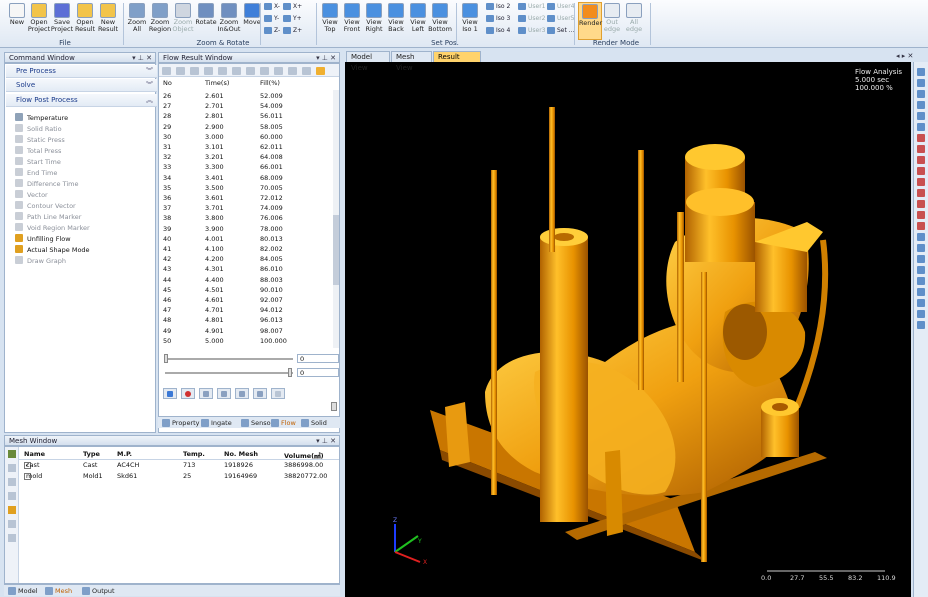  What do you see at coordinates (81, 100) in the screenshot?
I see `section-flow-post-process: Flow Post Process ︽` at bounding box center [81, 100].